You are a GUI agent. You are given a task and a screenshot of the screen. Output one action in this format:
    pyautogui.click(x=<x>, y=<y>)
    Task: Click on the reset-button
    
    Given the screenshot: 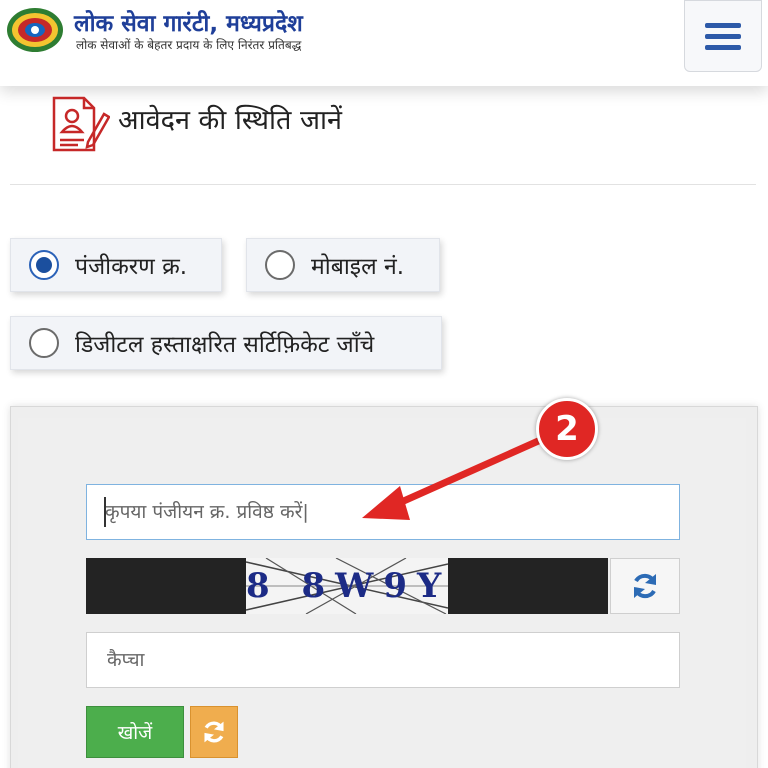 What is the action you would take?
    pyautogui.click(x=214, y=732)
    